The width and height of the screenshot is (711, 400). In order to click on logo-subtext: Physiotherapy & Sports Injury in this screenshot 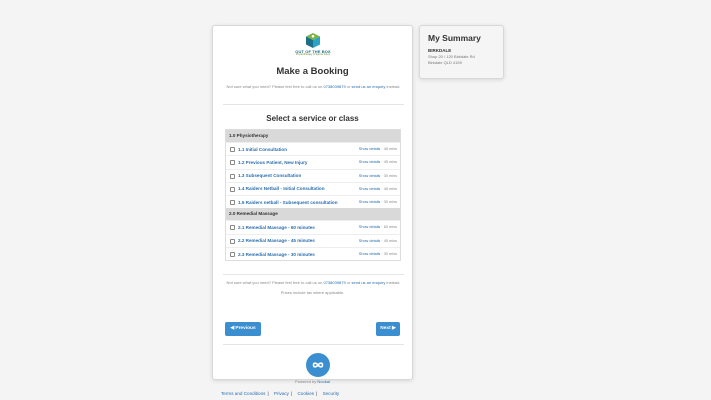, I will do `click(313, 54)`.